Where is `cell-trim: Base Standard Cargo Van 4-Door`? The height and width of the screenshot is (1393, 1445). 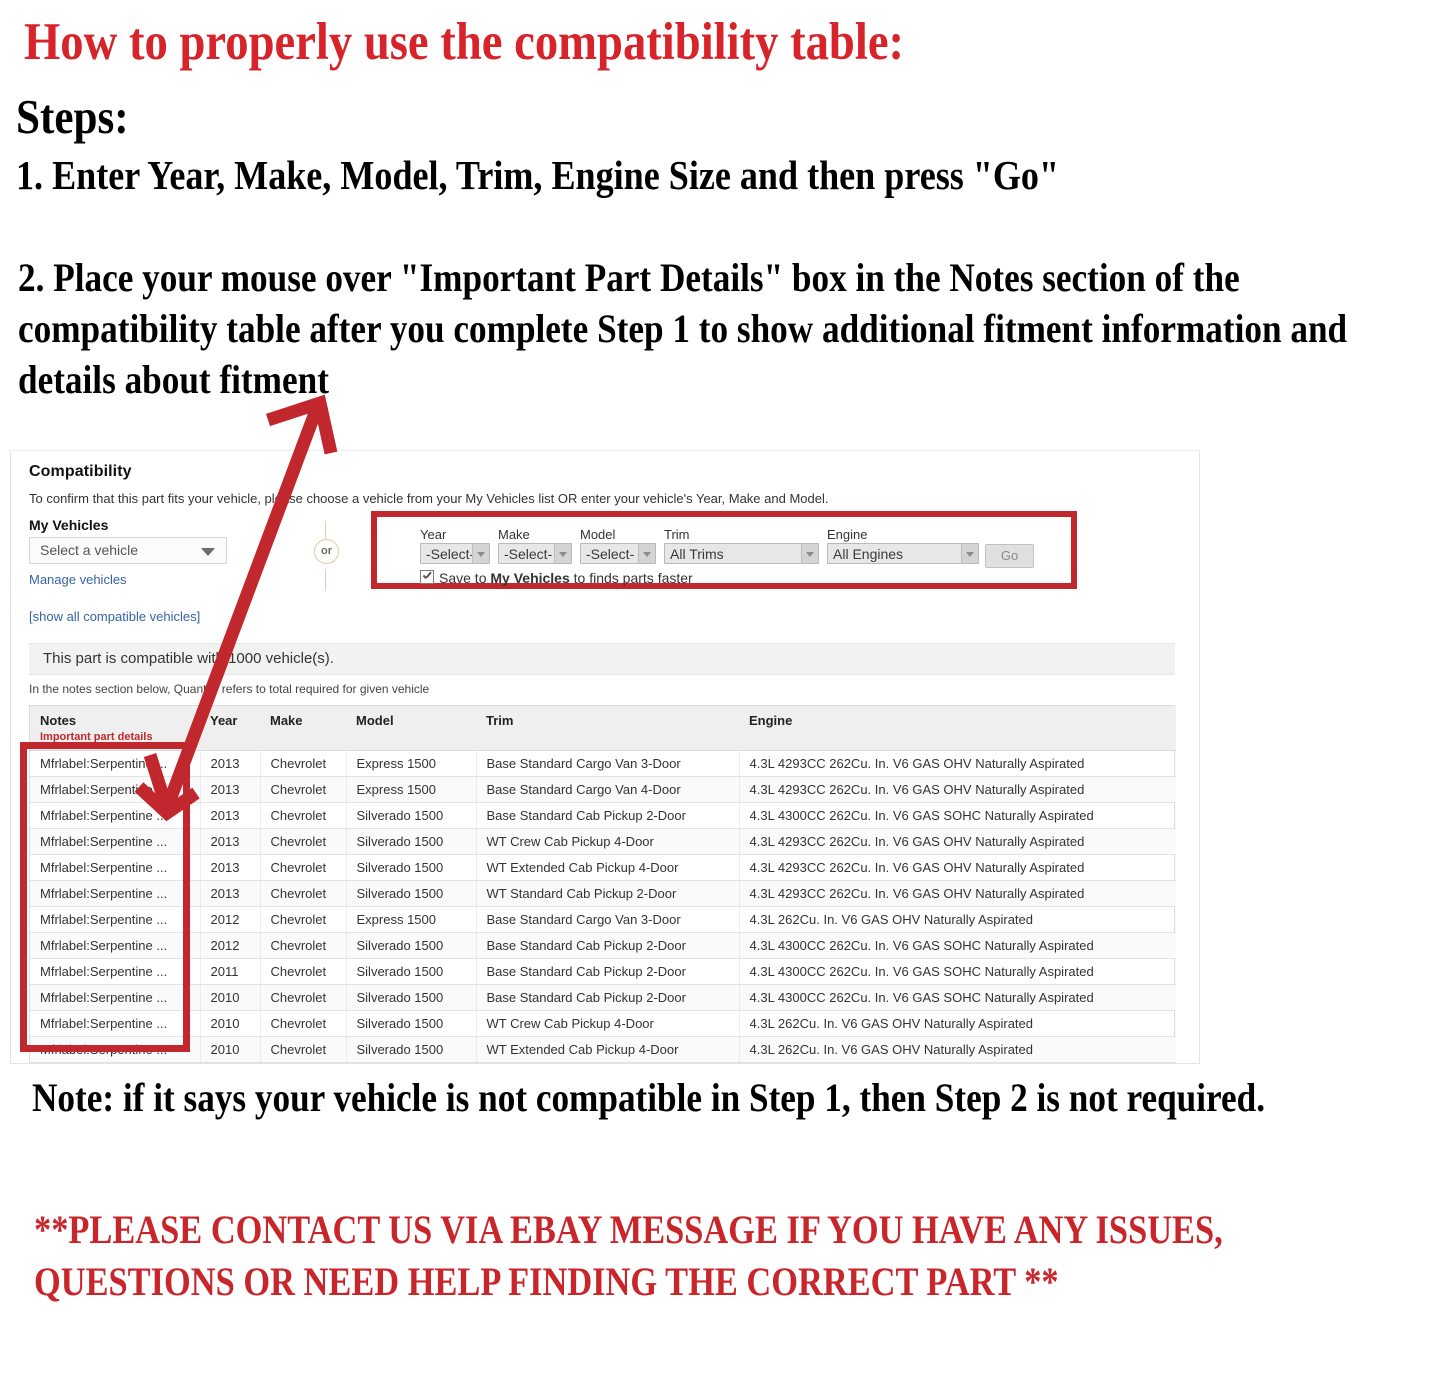 cell-trim: Base Standard Cargo Van 4-Door is located at coordinates (608, 789).